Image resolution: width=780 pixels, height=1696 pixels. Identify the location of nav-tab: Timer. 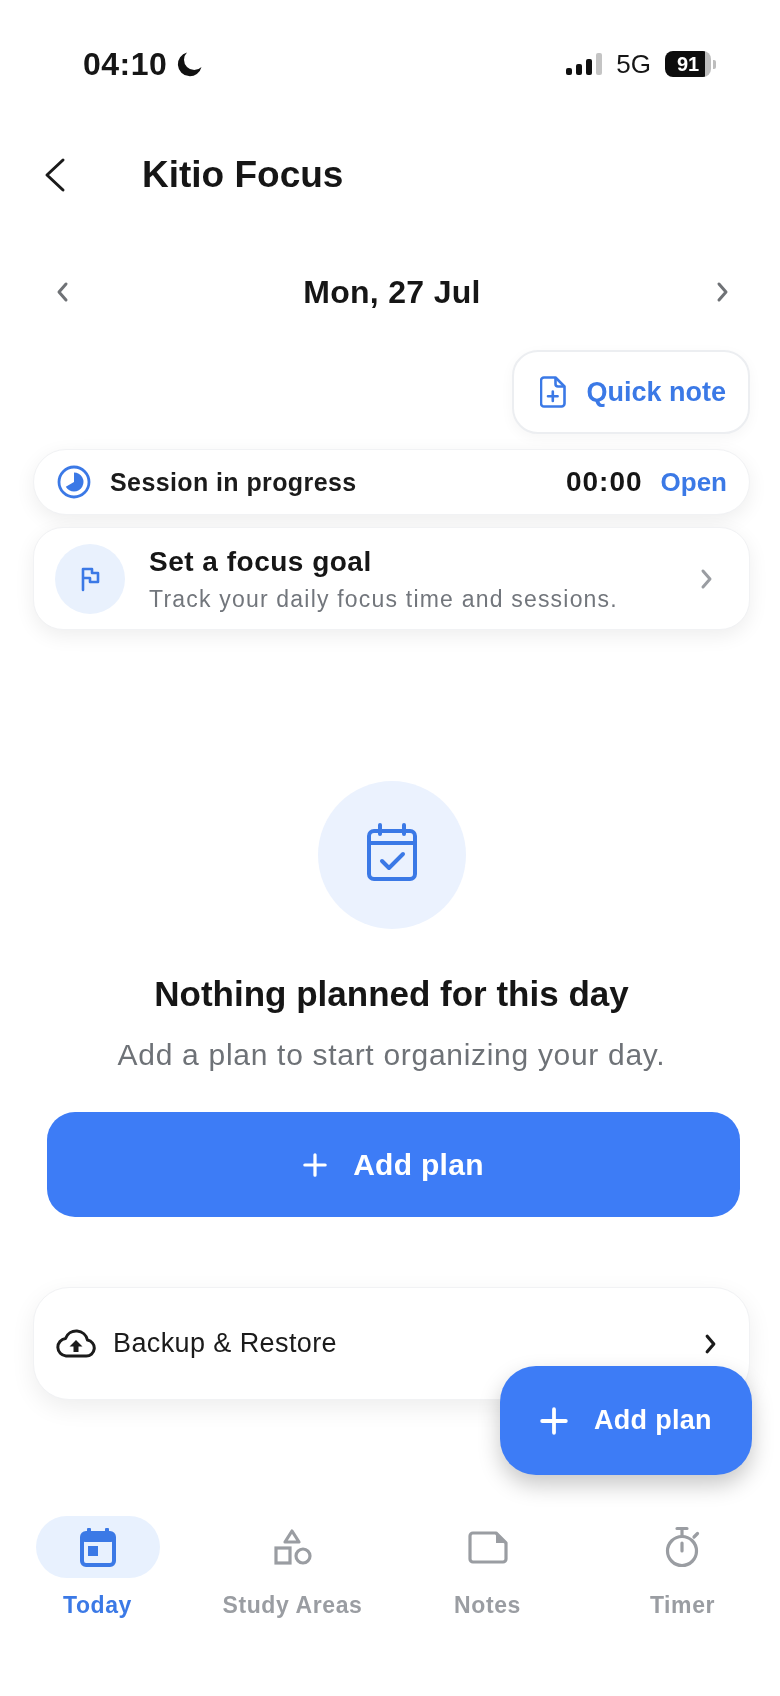
(682, 1568).